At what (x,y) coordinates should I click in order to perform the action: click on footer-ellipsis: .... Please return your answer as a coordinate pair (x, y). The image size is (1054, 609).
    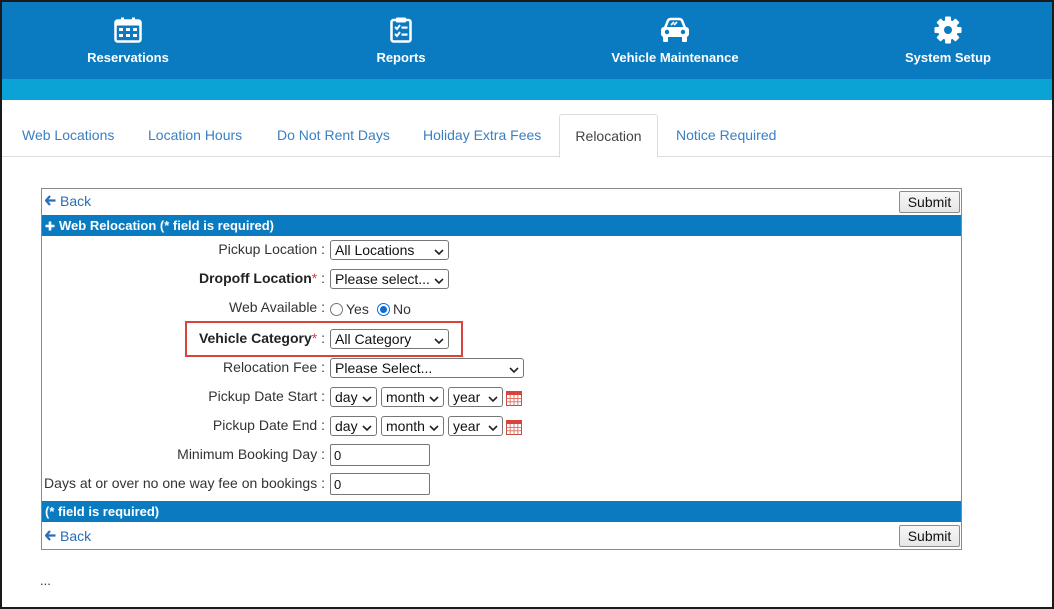
    Looking at the image, I should click on (45, 580).